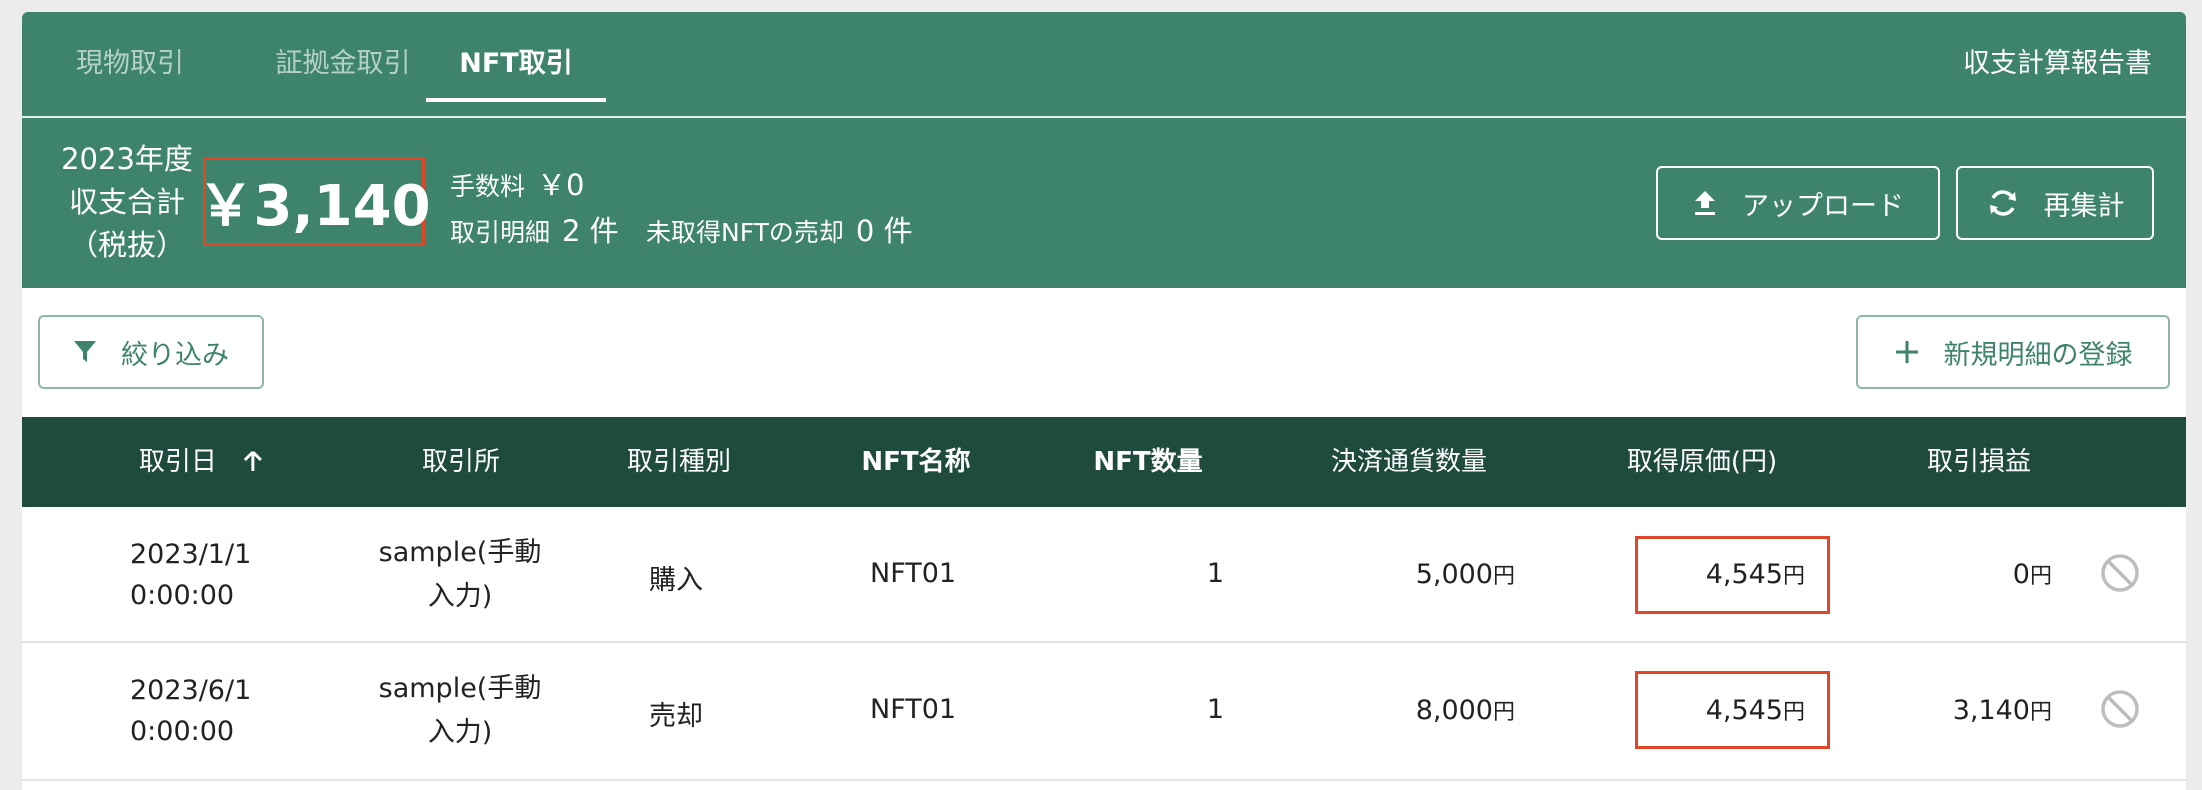 Image resolution: width=2202 pixels, height=790 pixels. I want to click on date-cell: 2023/1/1 0:00:00, so click(190, 575).